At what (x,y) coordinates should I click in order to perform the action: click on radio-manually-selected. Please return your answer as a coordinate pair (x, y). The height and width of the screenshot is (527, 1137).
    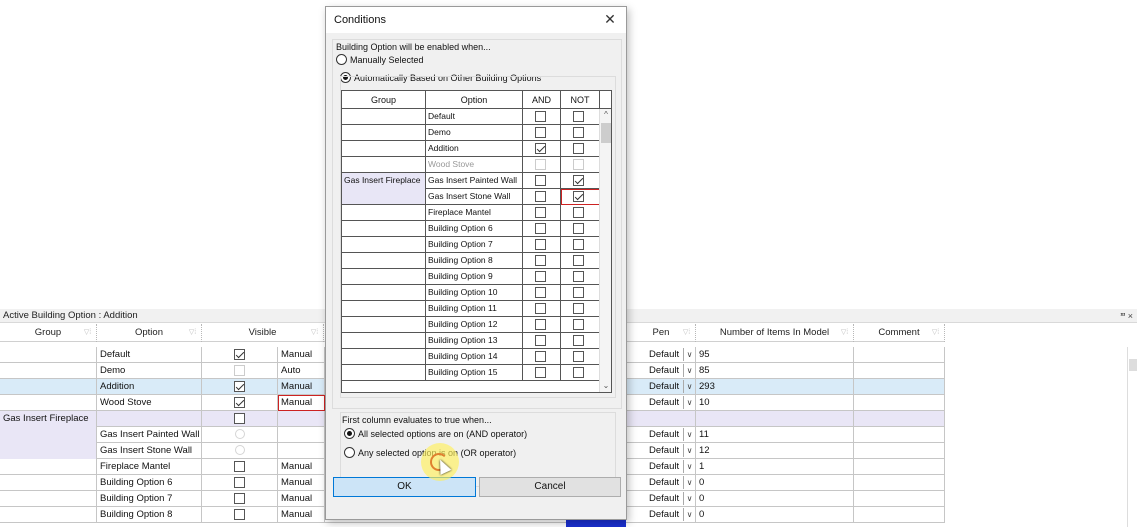
    Looking at the image, I should click on (341, 59).